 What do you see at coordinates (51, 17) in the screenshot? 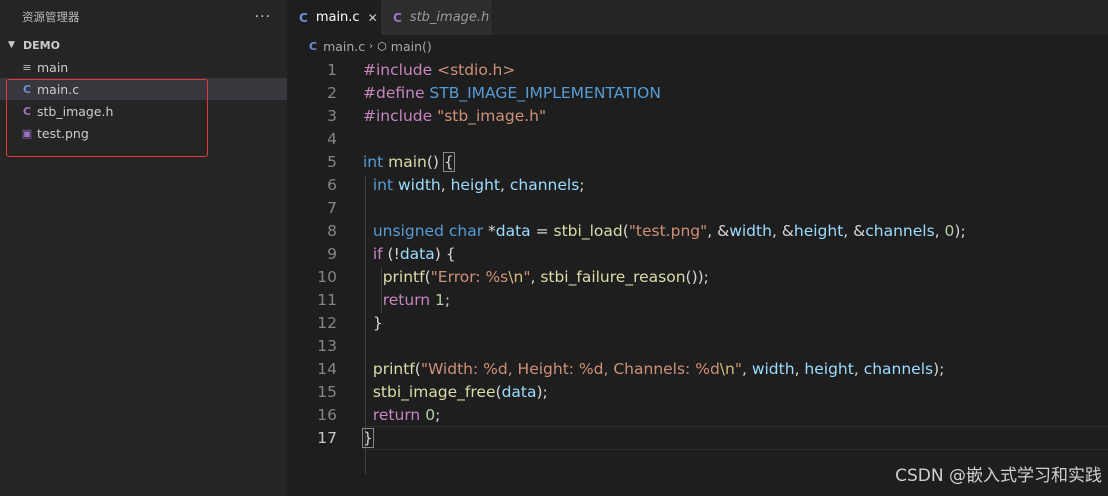
I see `explorer-title: 资源管理器` at bounding box center [51, 17].